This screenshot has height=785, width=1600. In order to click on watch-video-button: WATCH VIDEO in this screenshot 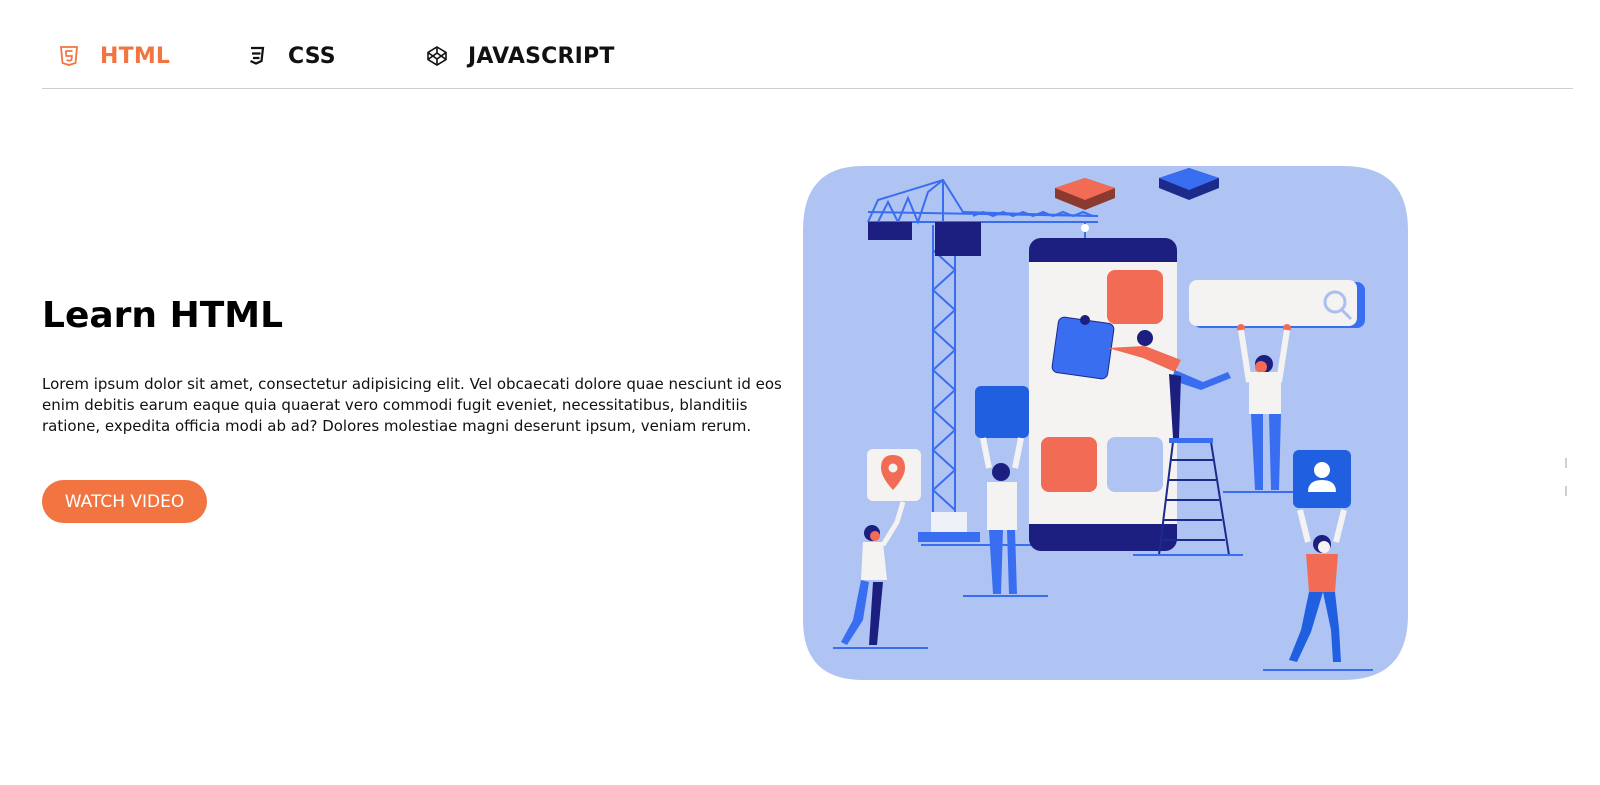, I will do `click(124, 501)`.